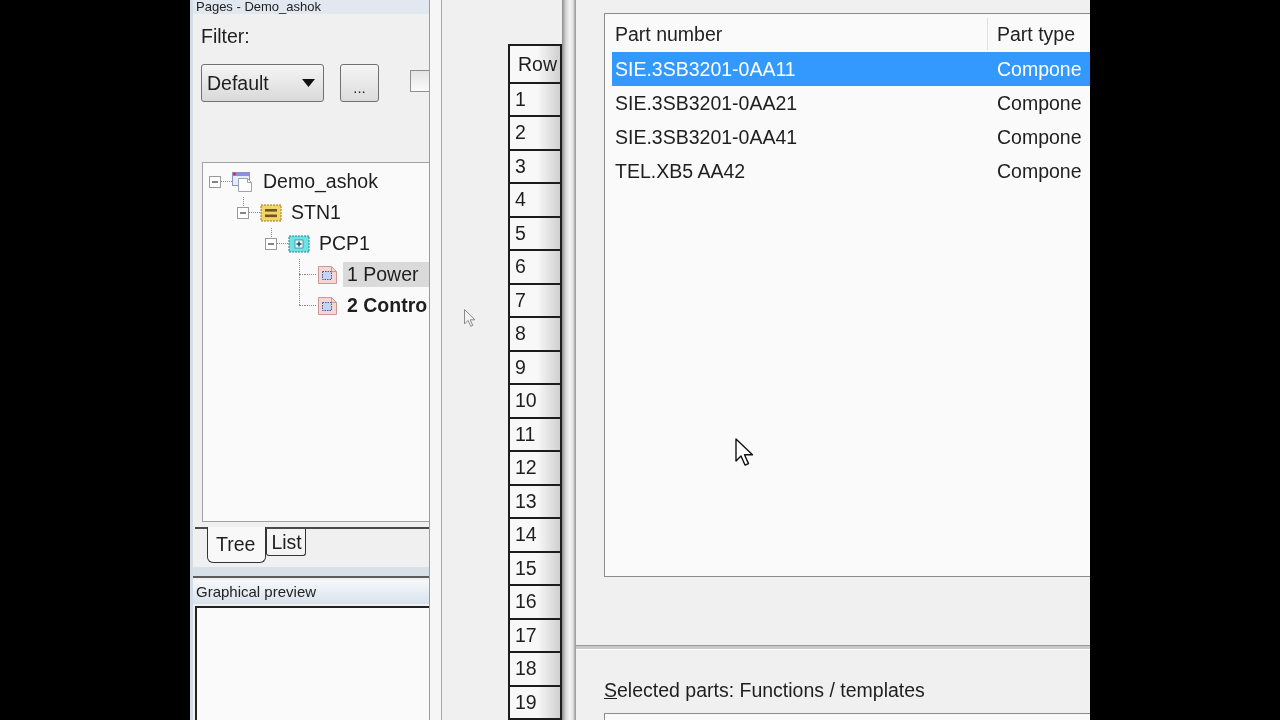 Image resolution: width=1280 pixels, height=720 pixels. I want to click on row-header: 1, so click(535, 100).